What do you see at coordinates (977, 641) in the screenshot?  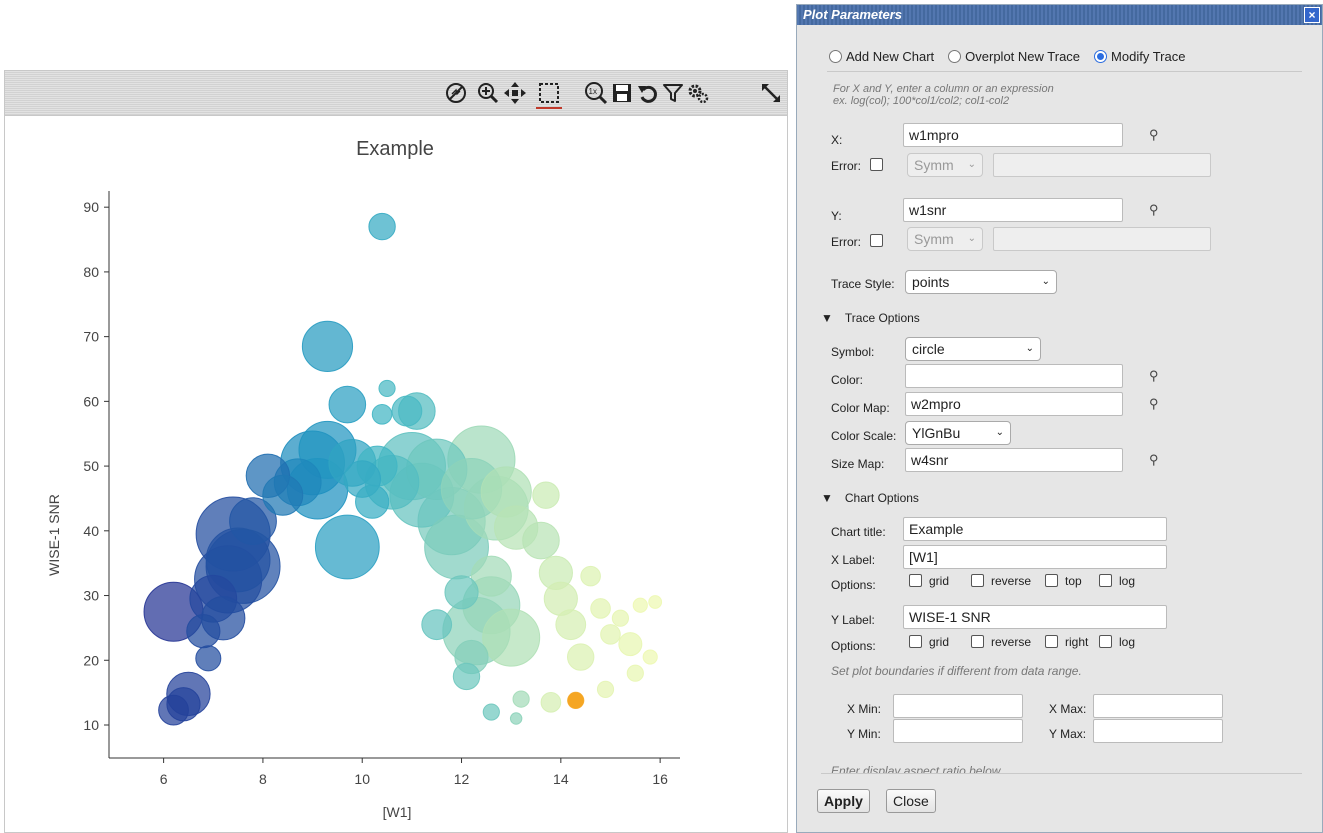 I see `y-reverse-checkbox` at bounding box center [977, 641].